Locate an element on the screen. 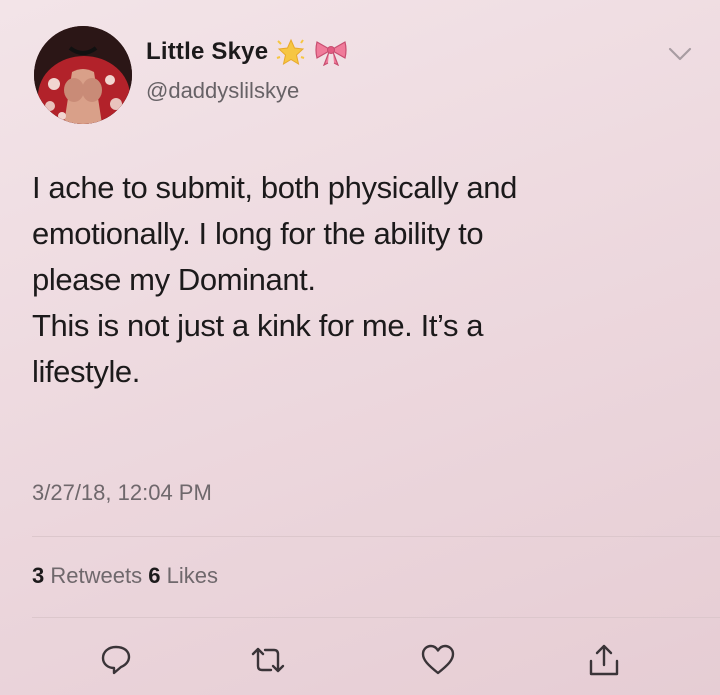  tweet-actions is located at coordinates (360, 665).